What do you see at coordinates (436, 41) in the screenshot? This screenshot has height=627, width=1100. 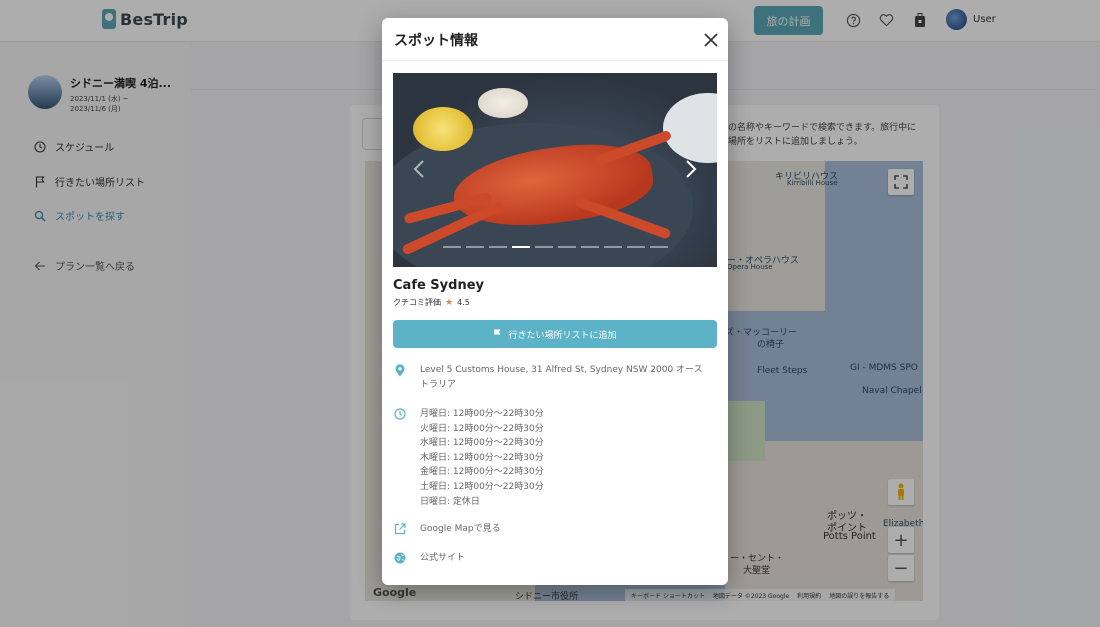 I see `modal-title: スポット情報` at bounding box center [436, 41].